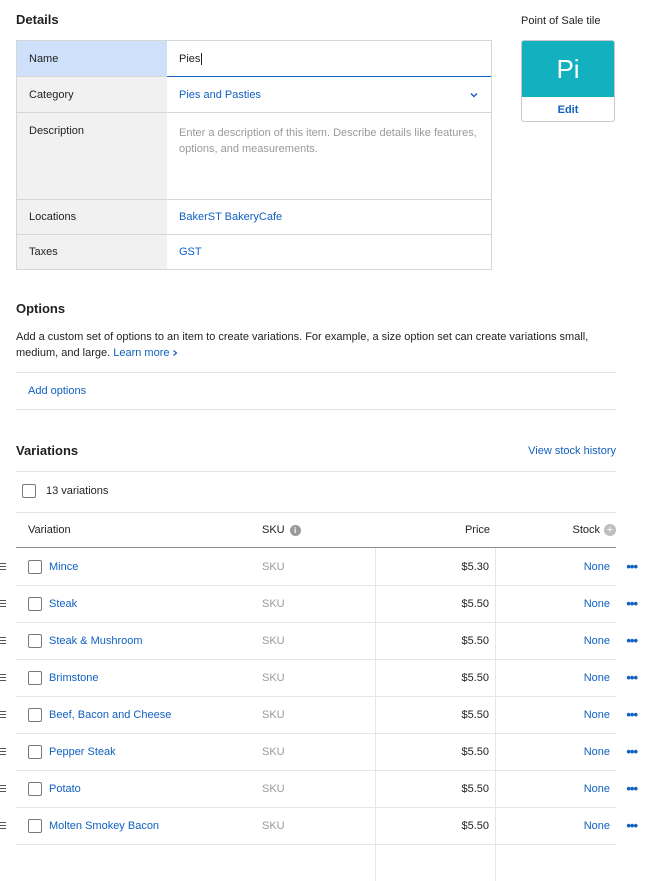 This screenshot has width=663, height=881. Describe the element at coordinates (316, 530) in the screenshot. I see `column-sku: SKU i` at that location.